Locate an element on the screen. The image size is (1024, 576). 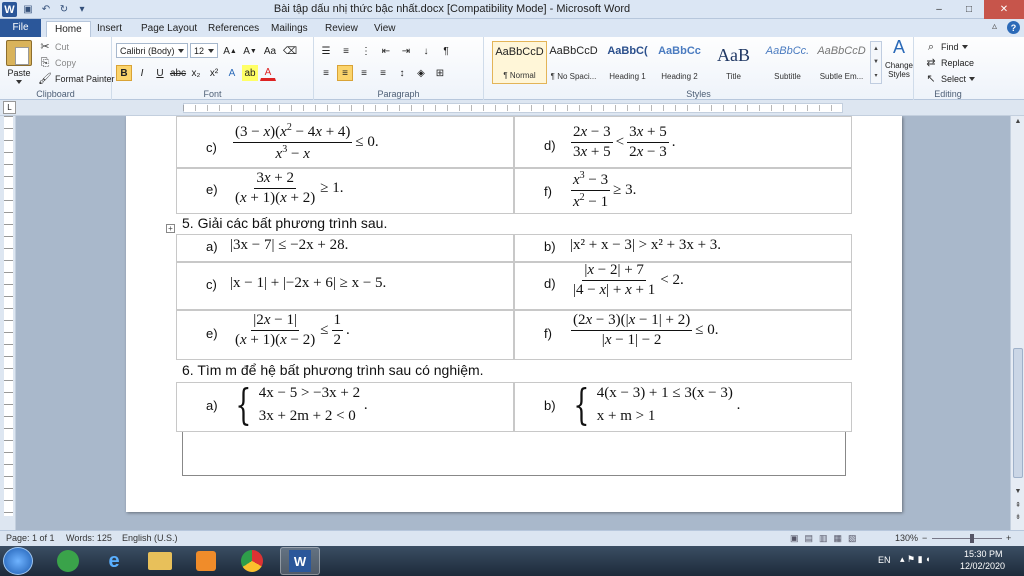
tray-icons: ▴ ⚑ ▮ ◖ is located at coordinates (915, 559).